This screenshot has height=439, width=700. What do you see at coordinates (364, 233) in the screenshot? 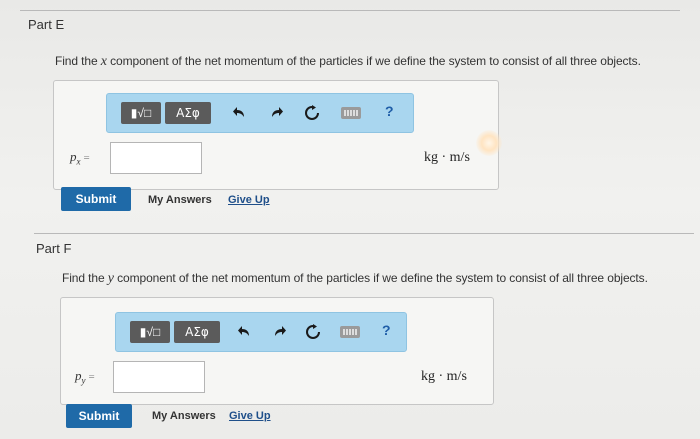
I see `section-divider` at bounding box center [364, 233].